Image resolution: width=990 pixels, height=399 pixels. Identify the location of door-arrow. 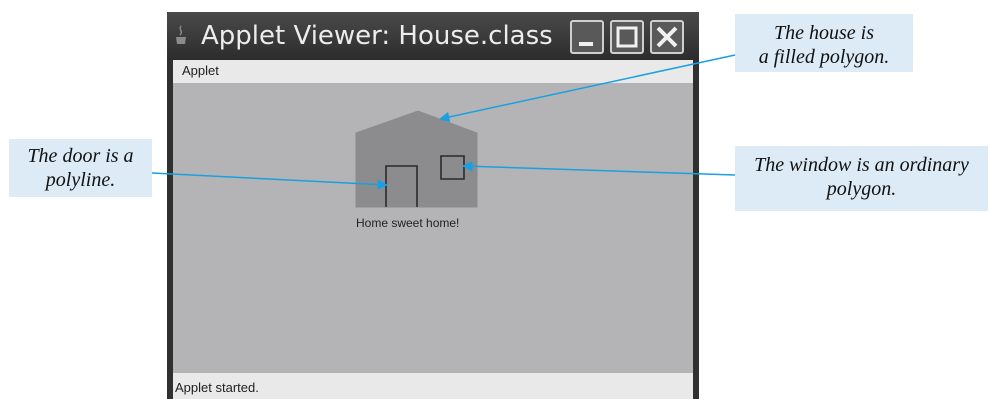
(270, 181).